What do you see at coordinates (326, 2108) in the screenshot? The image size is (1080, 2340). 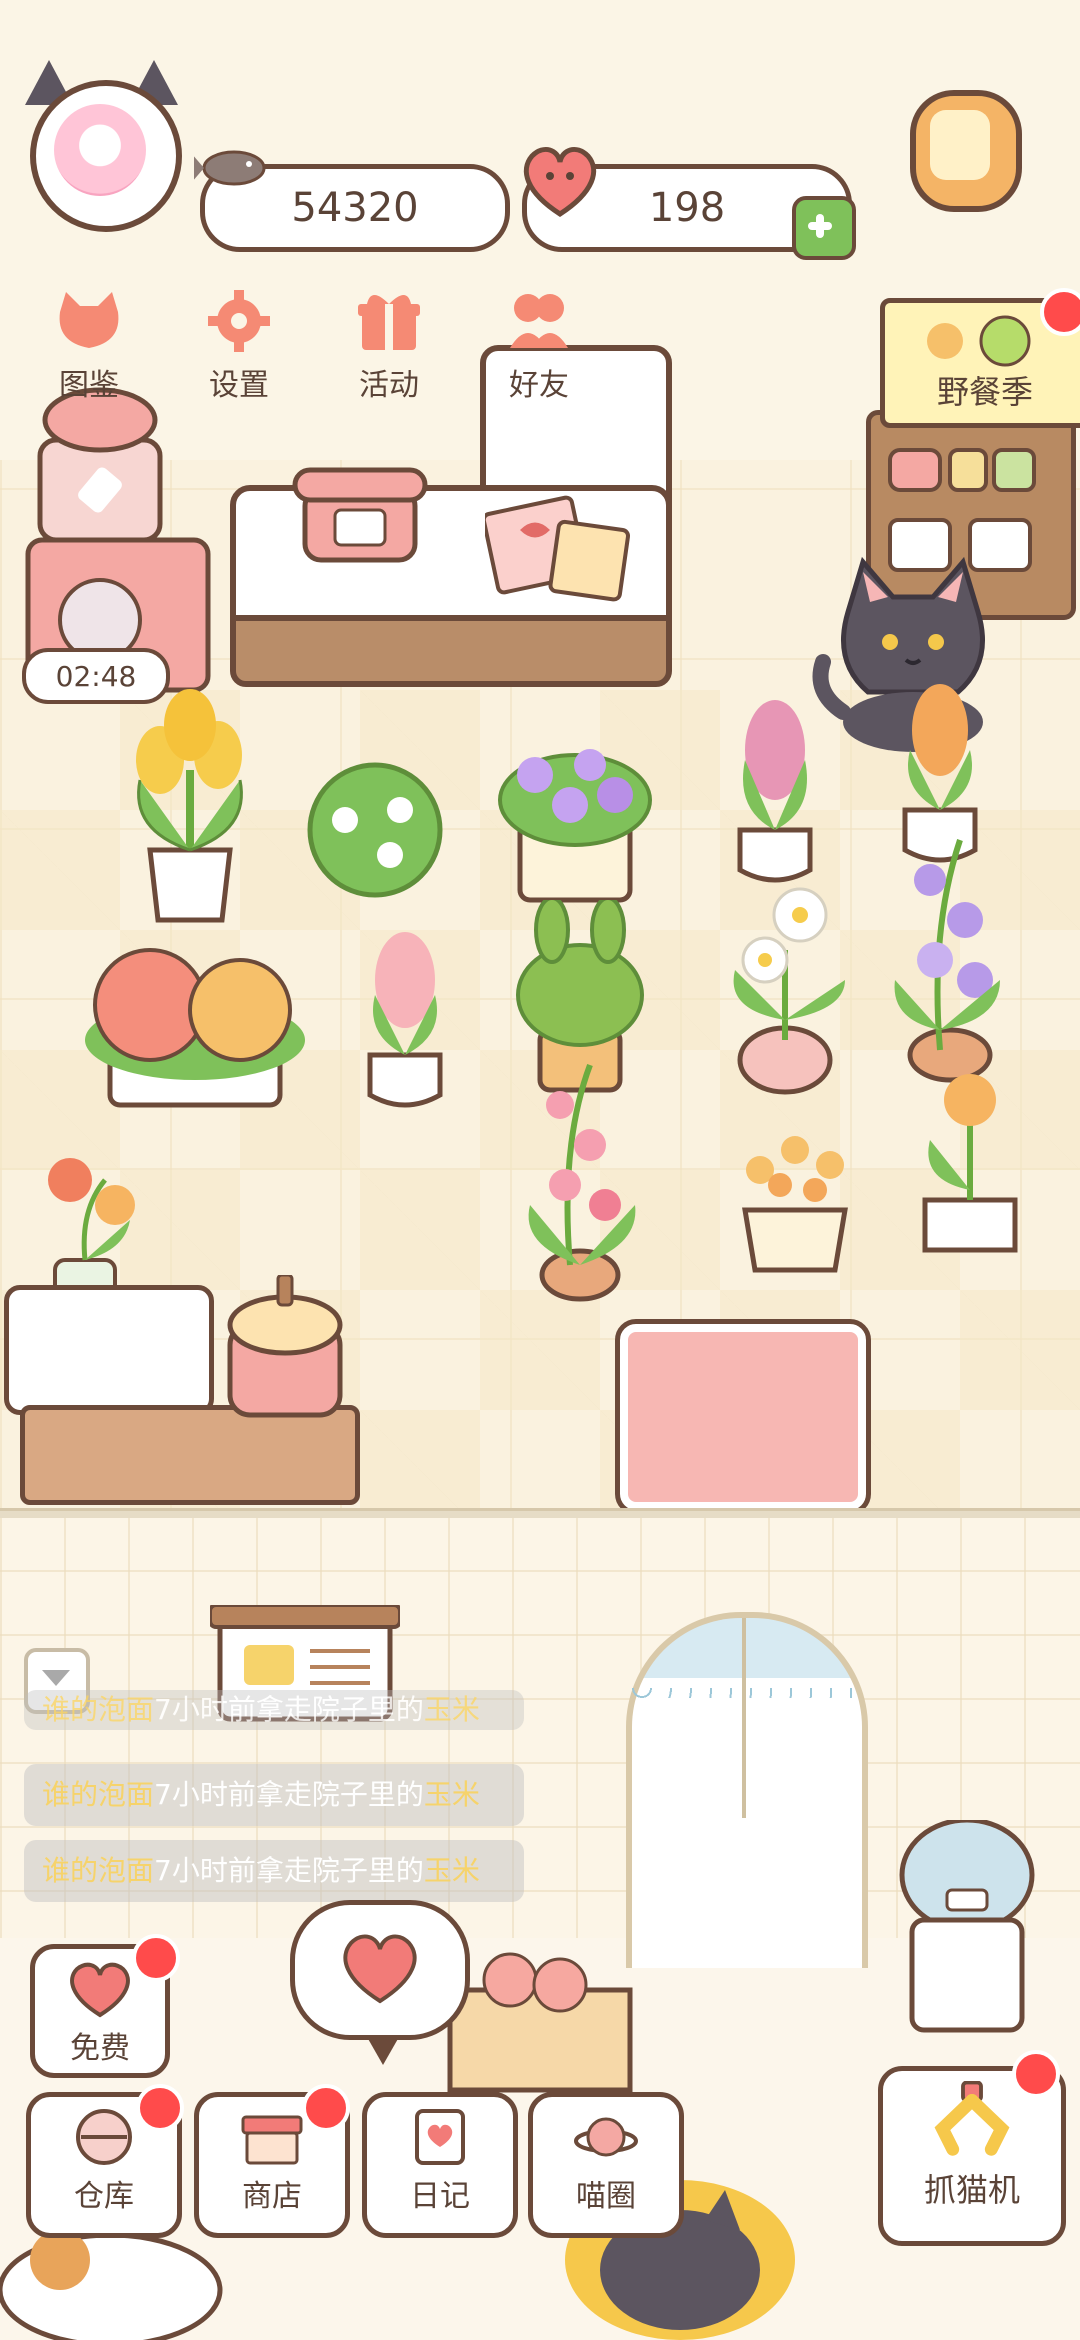 I see `shop-badge` at bounding box center [326, 2108].